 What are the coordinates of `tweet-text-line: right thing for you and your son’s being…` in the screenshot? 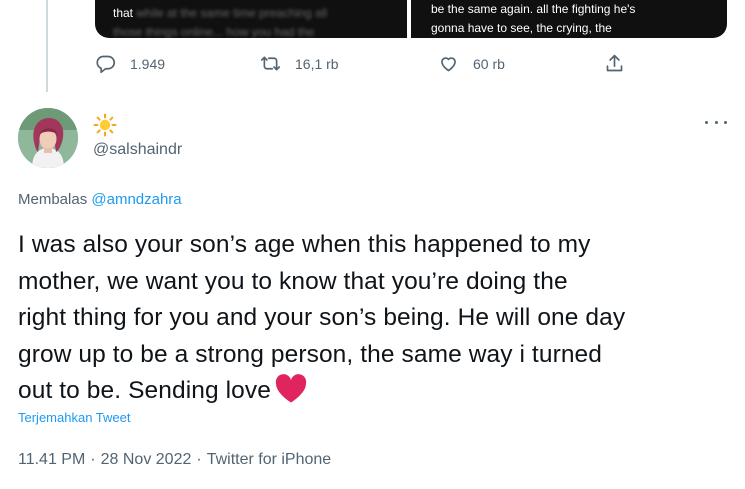 It's located at (322, 317).